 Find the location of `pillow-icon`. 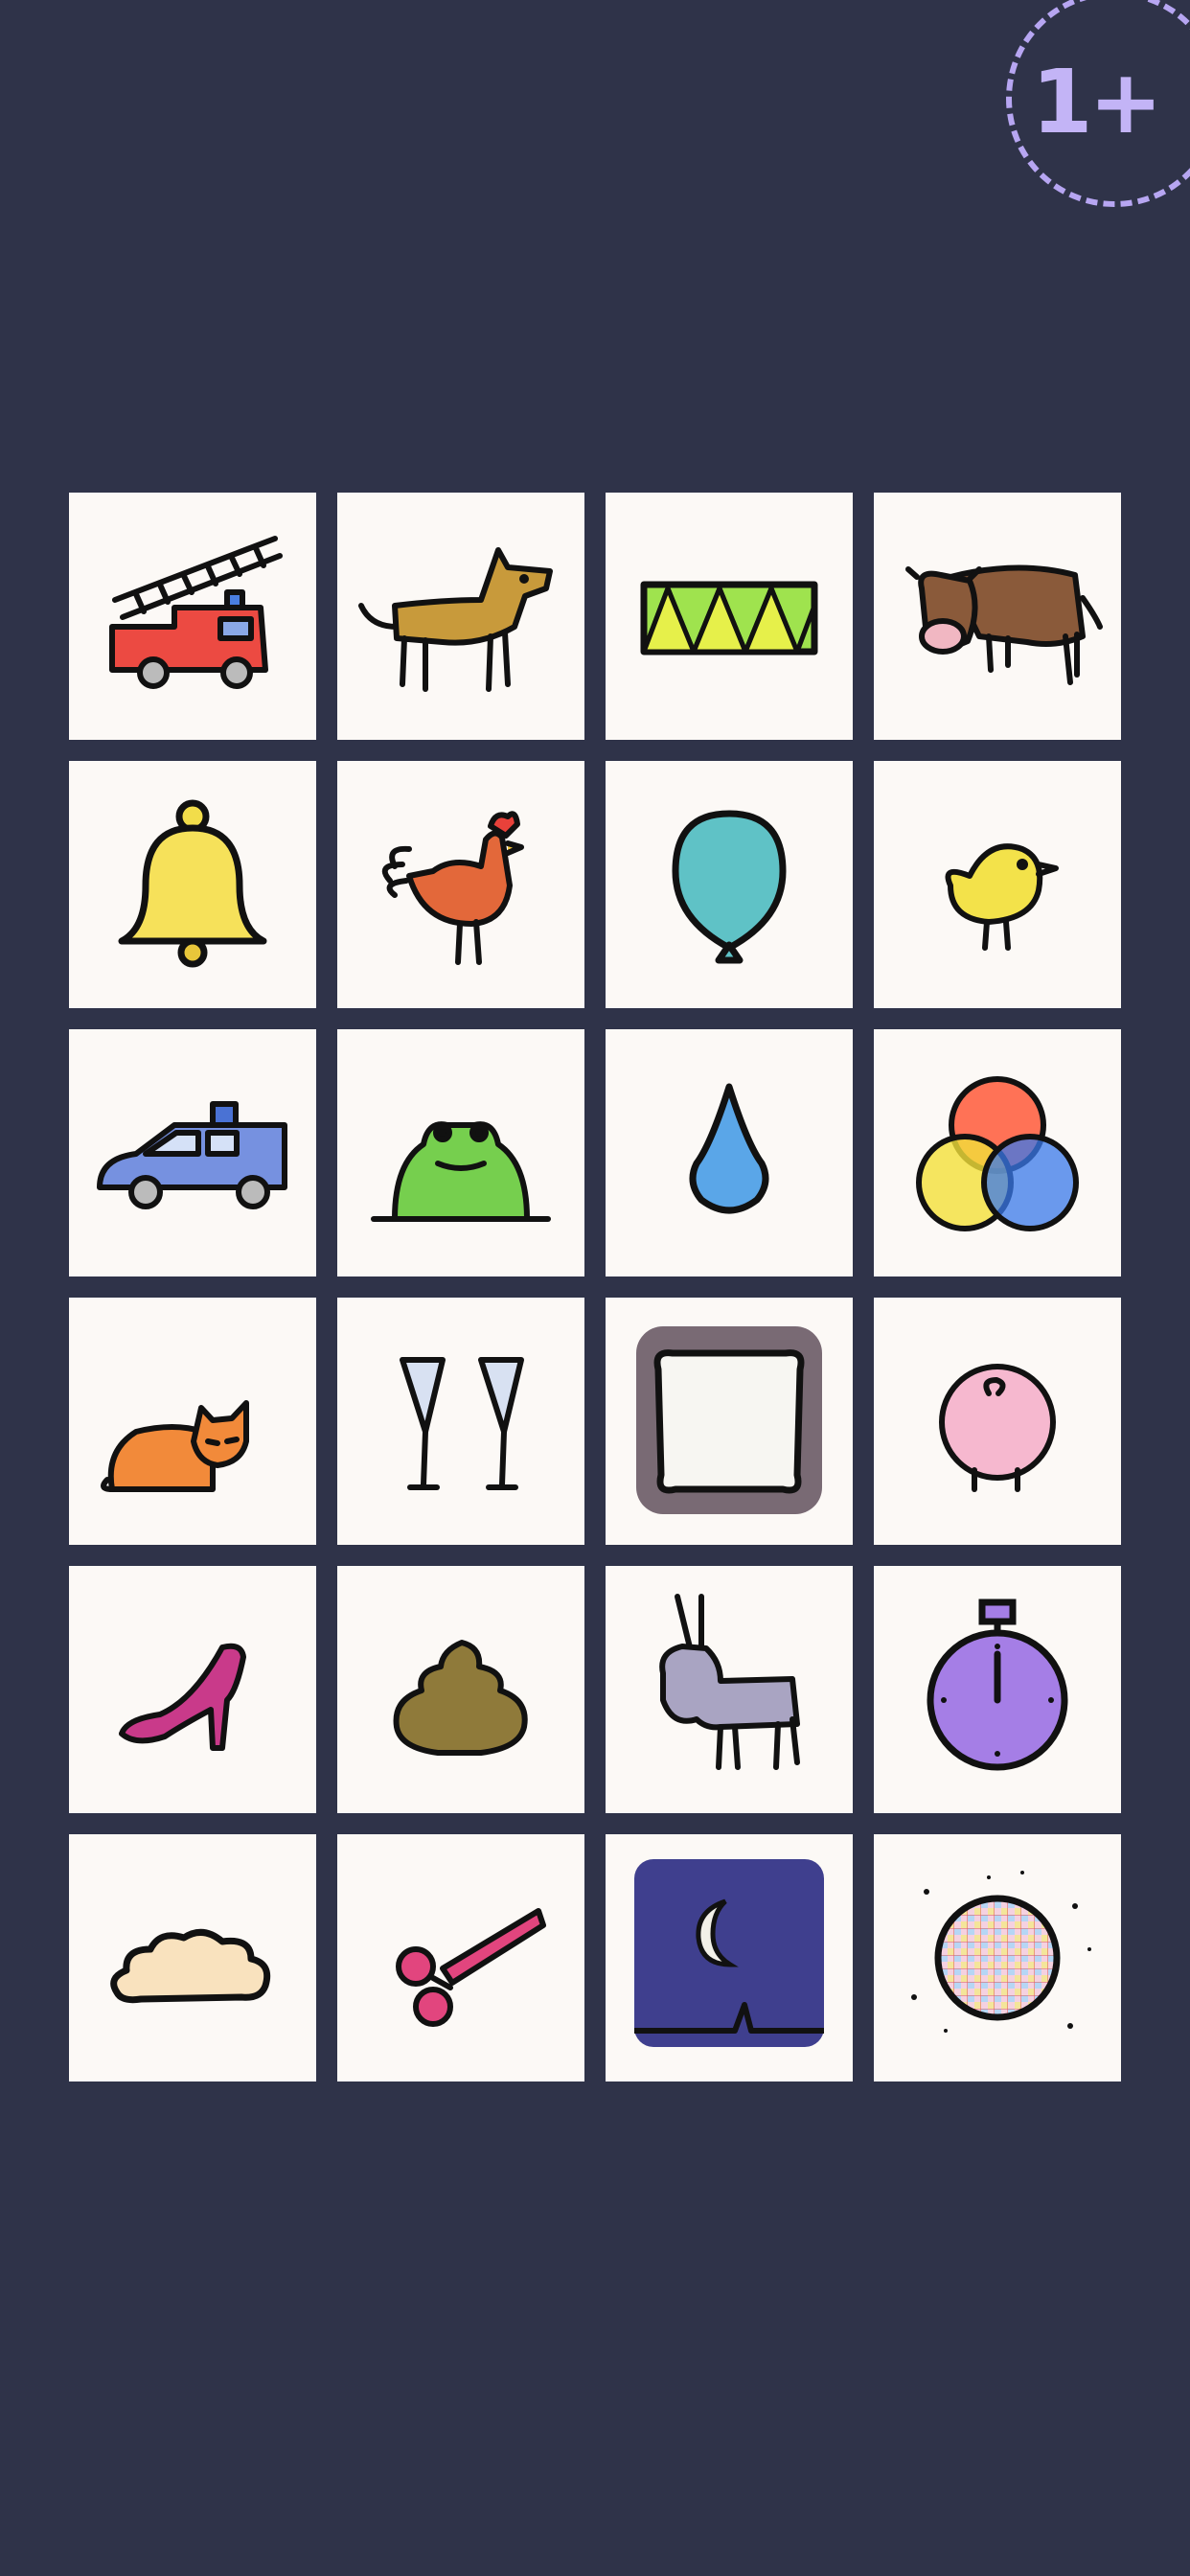

pillow-icon is located at coordinates (729, 1420).